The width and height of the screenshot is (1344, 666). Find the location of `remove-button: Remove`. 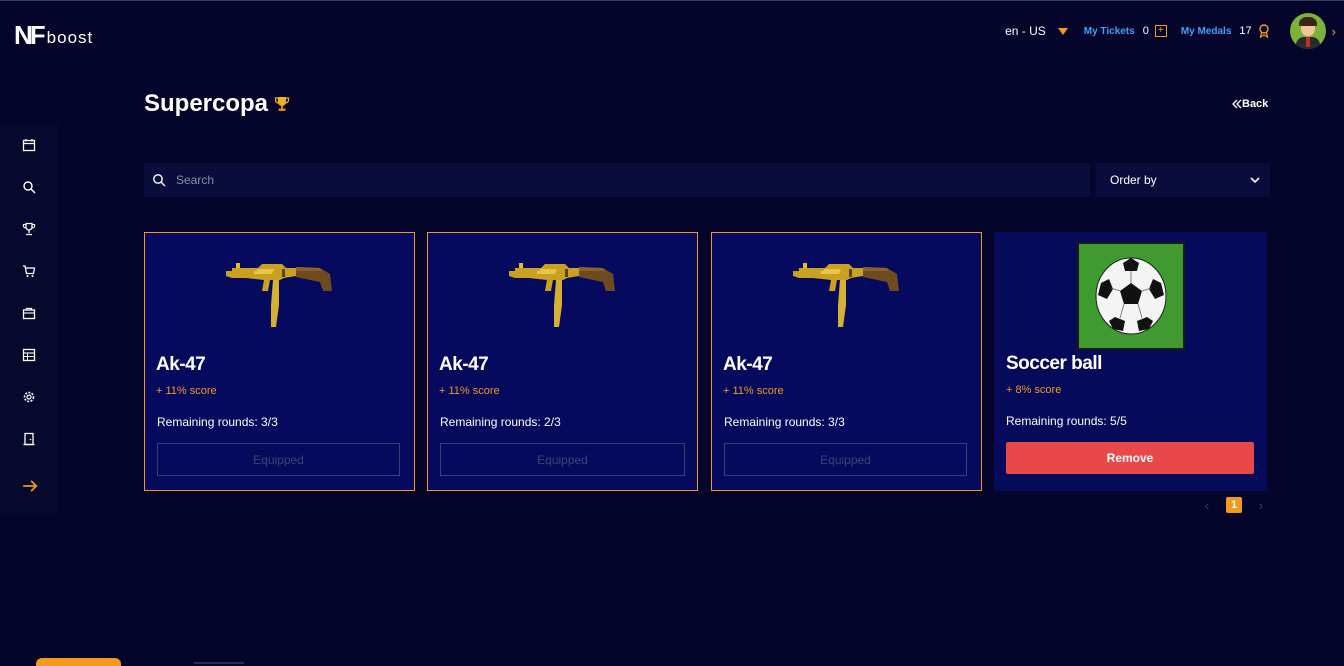

remove-button: Remove is located at coordinates (1130, 458).